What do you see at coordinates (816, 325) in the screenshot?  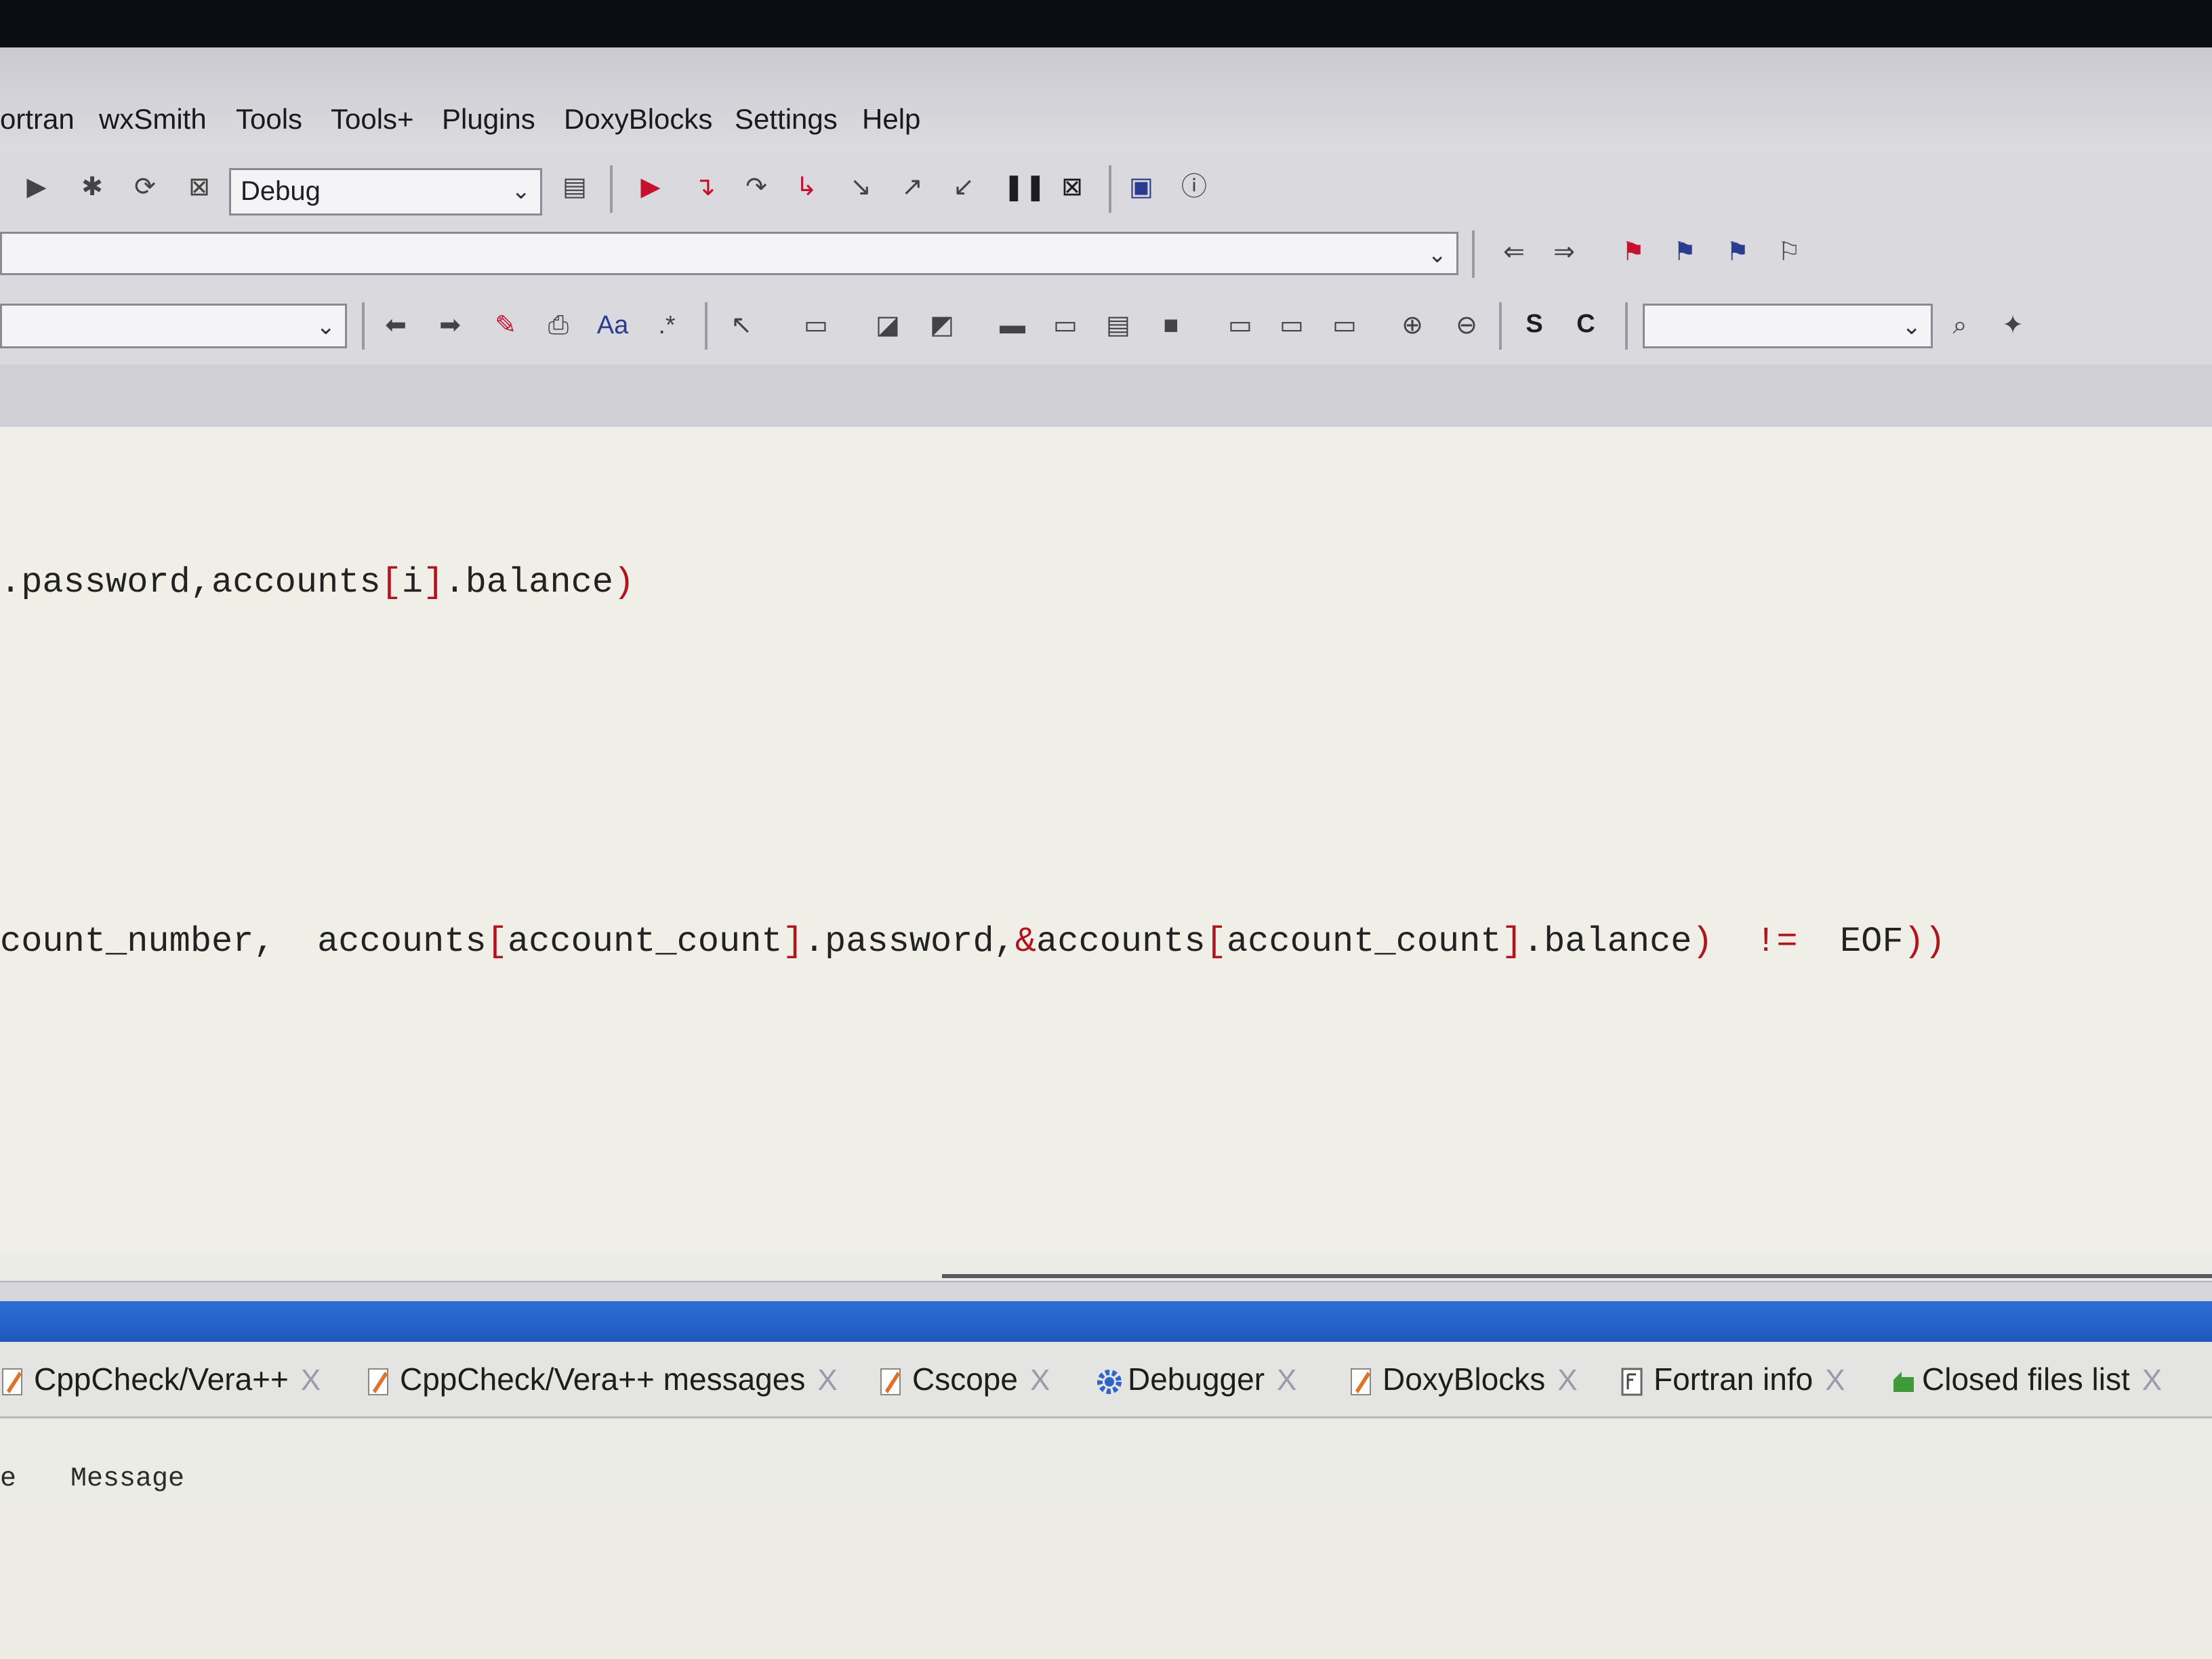 I see `insert-into-icon: ▭` at bounding box center [816, 325].